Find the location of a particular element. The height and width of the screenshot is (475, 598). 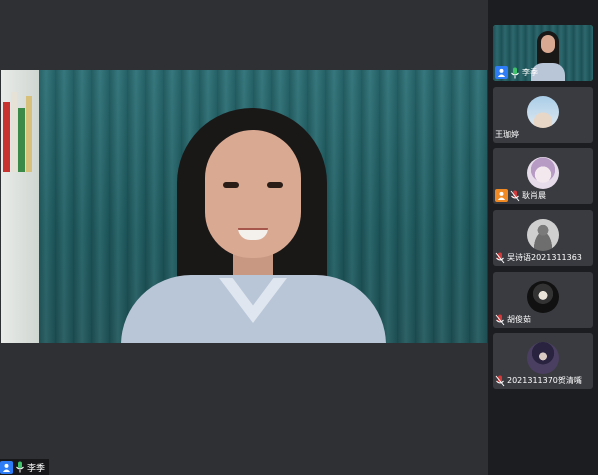

main-speaker-name: 李季 is located at coordinates (36, 468).